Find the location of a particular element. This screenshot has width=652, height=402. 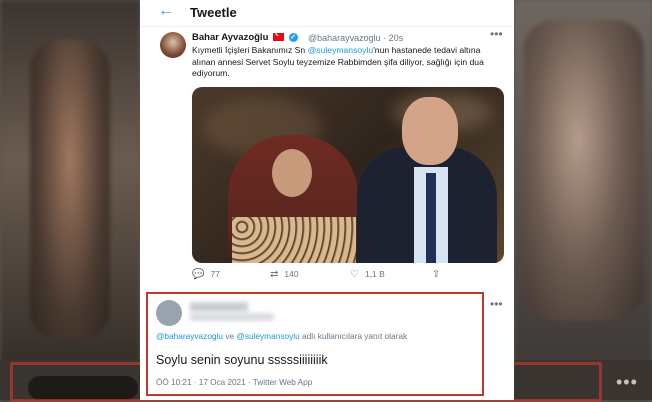

mention-link: @suleymansoylu is located at coordinates (341, 50).